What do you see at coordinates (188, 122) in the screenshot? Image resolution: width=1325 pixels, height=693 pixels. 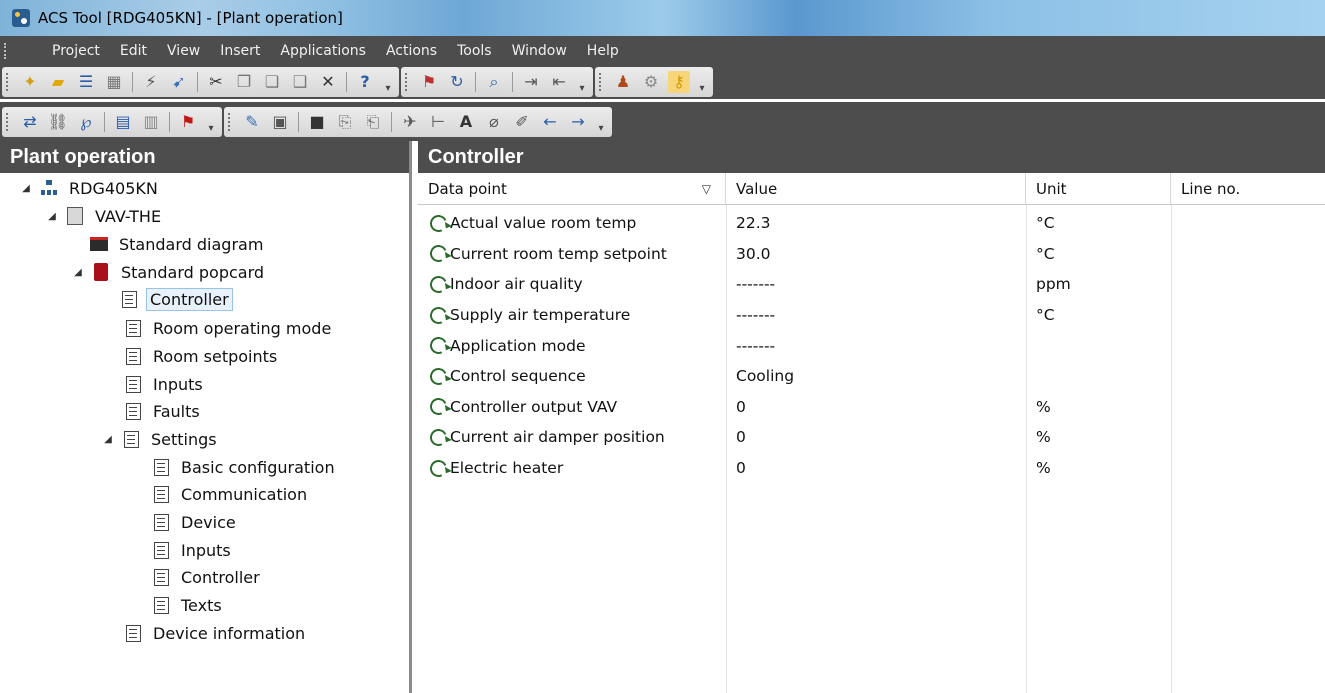 I see `popcard-icon: ⚑` at bounding box center [188, 122].